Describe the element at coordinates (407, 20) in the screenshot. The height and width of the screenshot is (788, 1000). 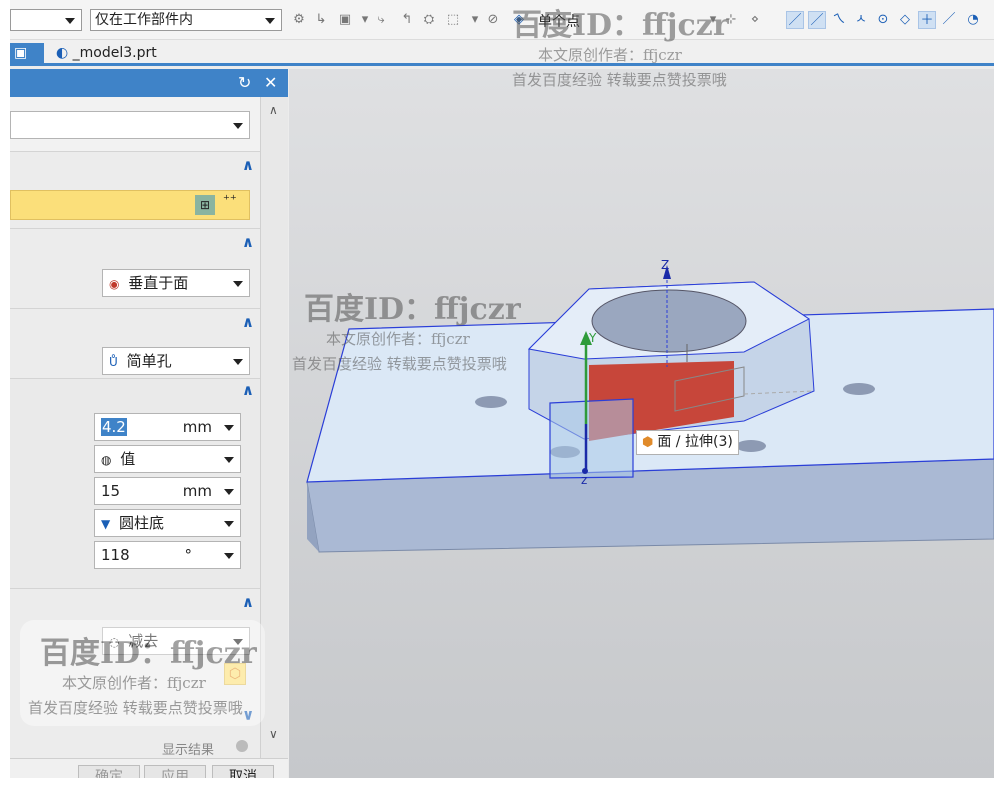
I see `filter-icon: ↰` at that location.